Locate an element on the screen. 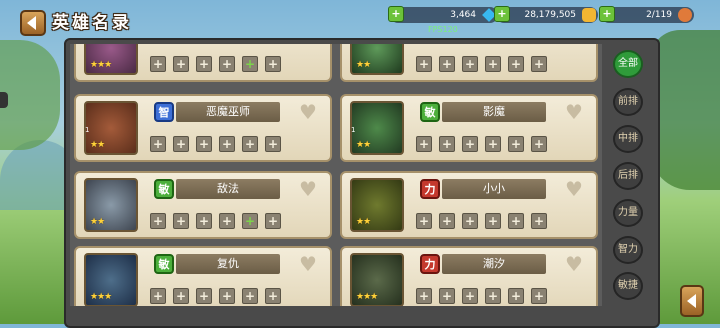 The width and height of the screenshot is (720, 328). tab-strength: 力量 is located at coordinates (628, 213).